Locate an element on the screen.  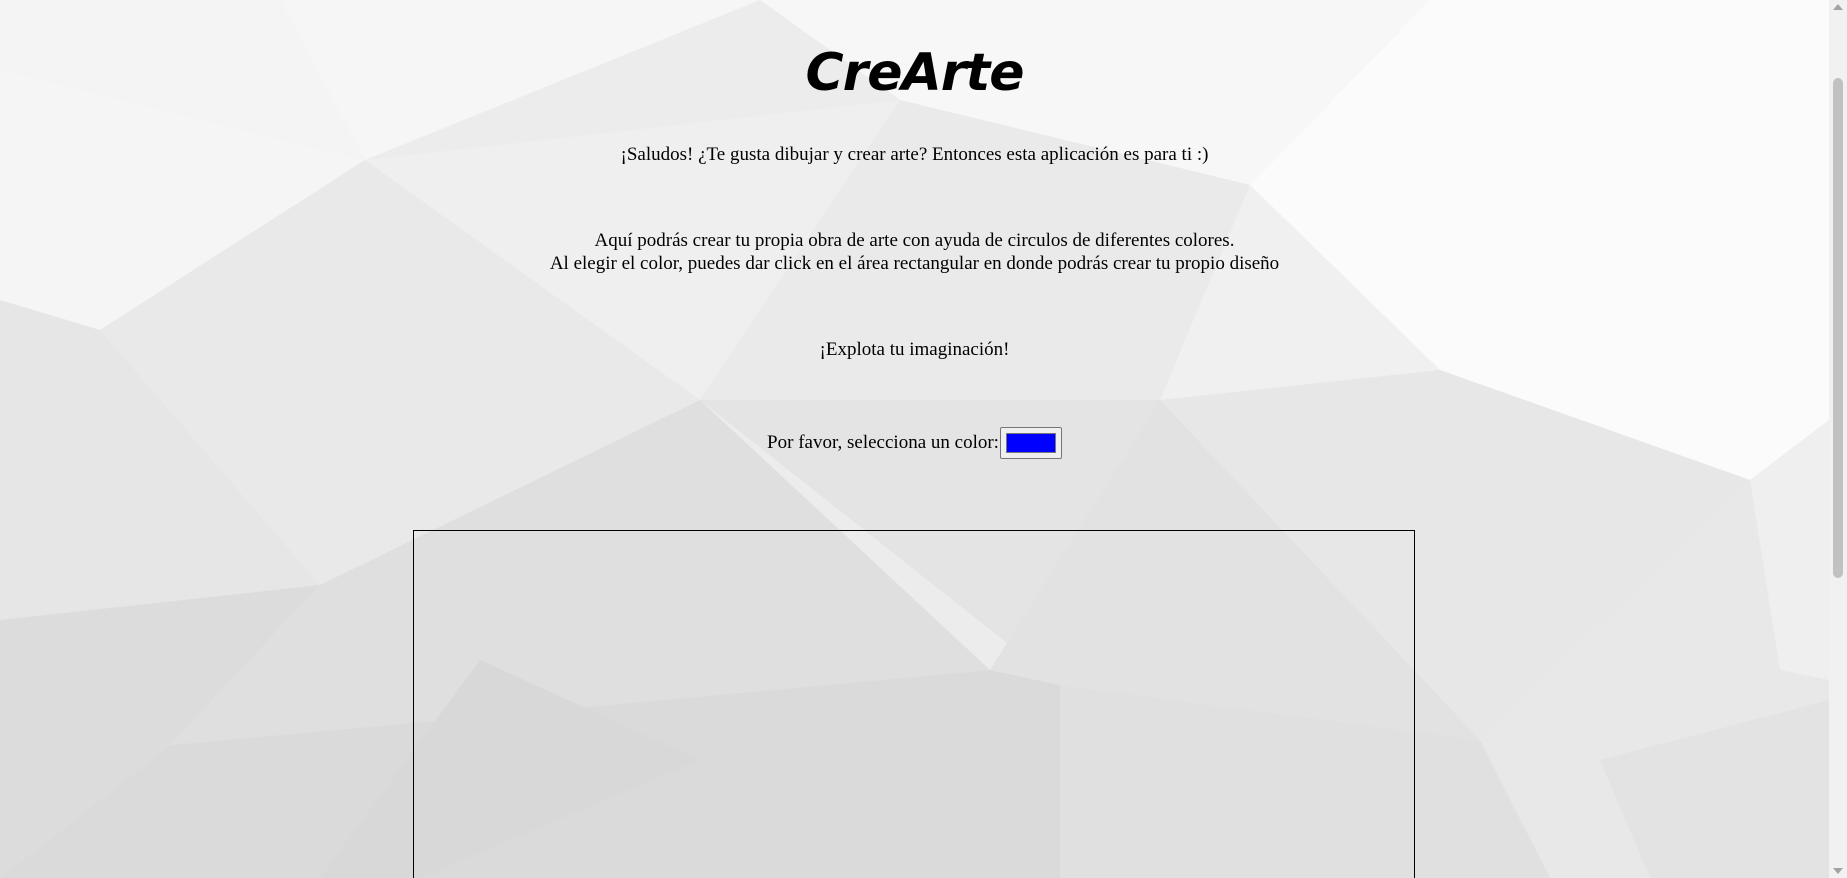
vertical-scrollbar is located at coordinates (1838, 439).